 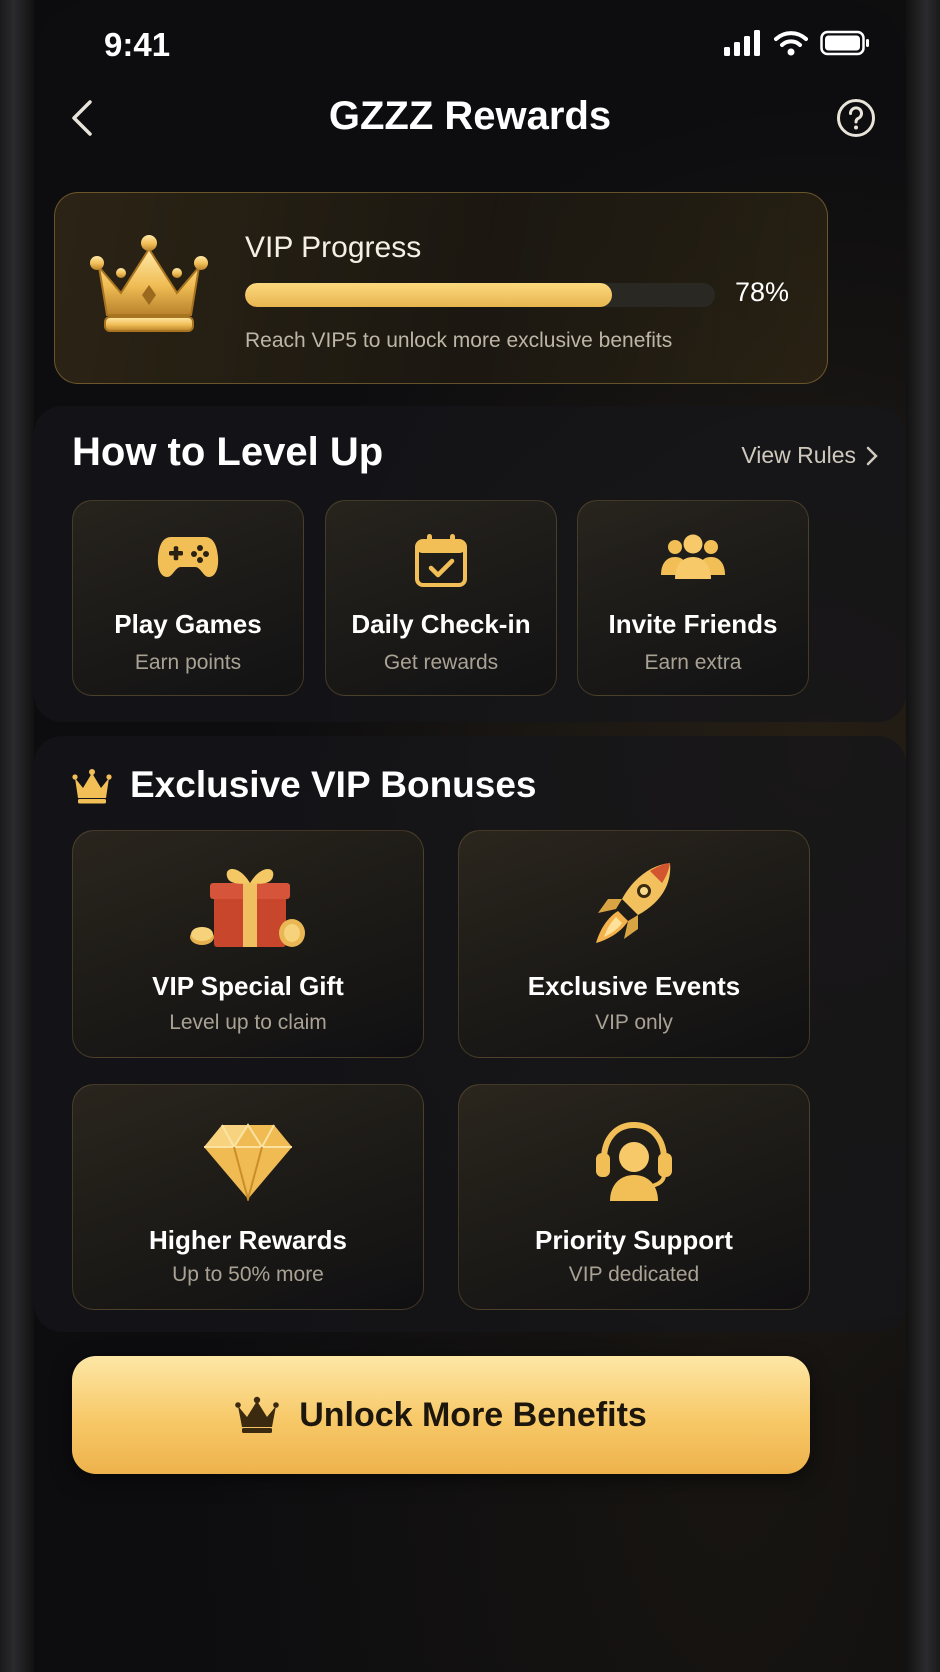 What do you see at coordinates (188, 557) in the screenshot?
I see `gamepad-icon` at bounding box center [188, 557].